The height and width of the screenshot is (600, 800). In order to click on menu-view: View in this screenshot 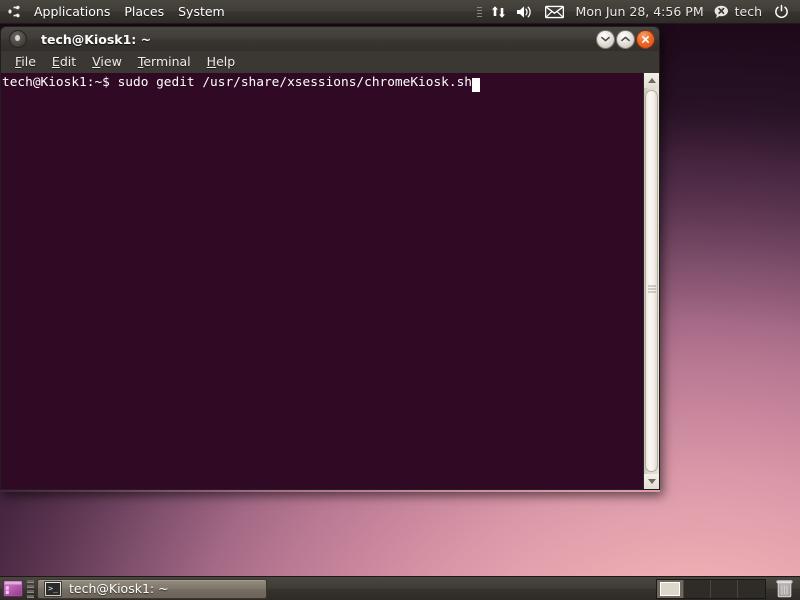, I will do `click(107, 62)`.